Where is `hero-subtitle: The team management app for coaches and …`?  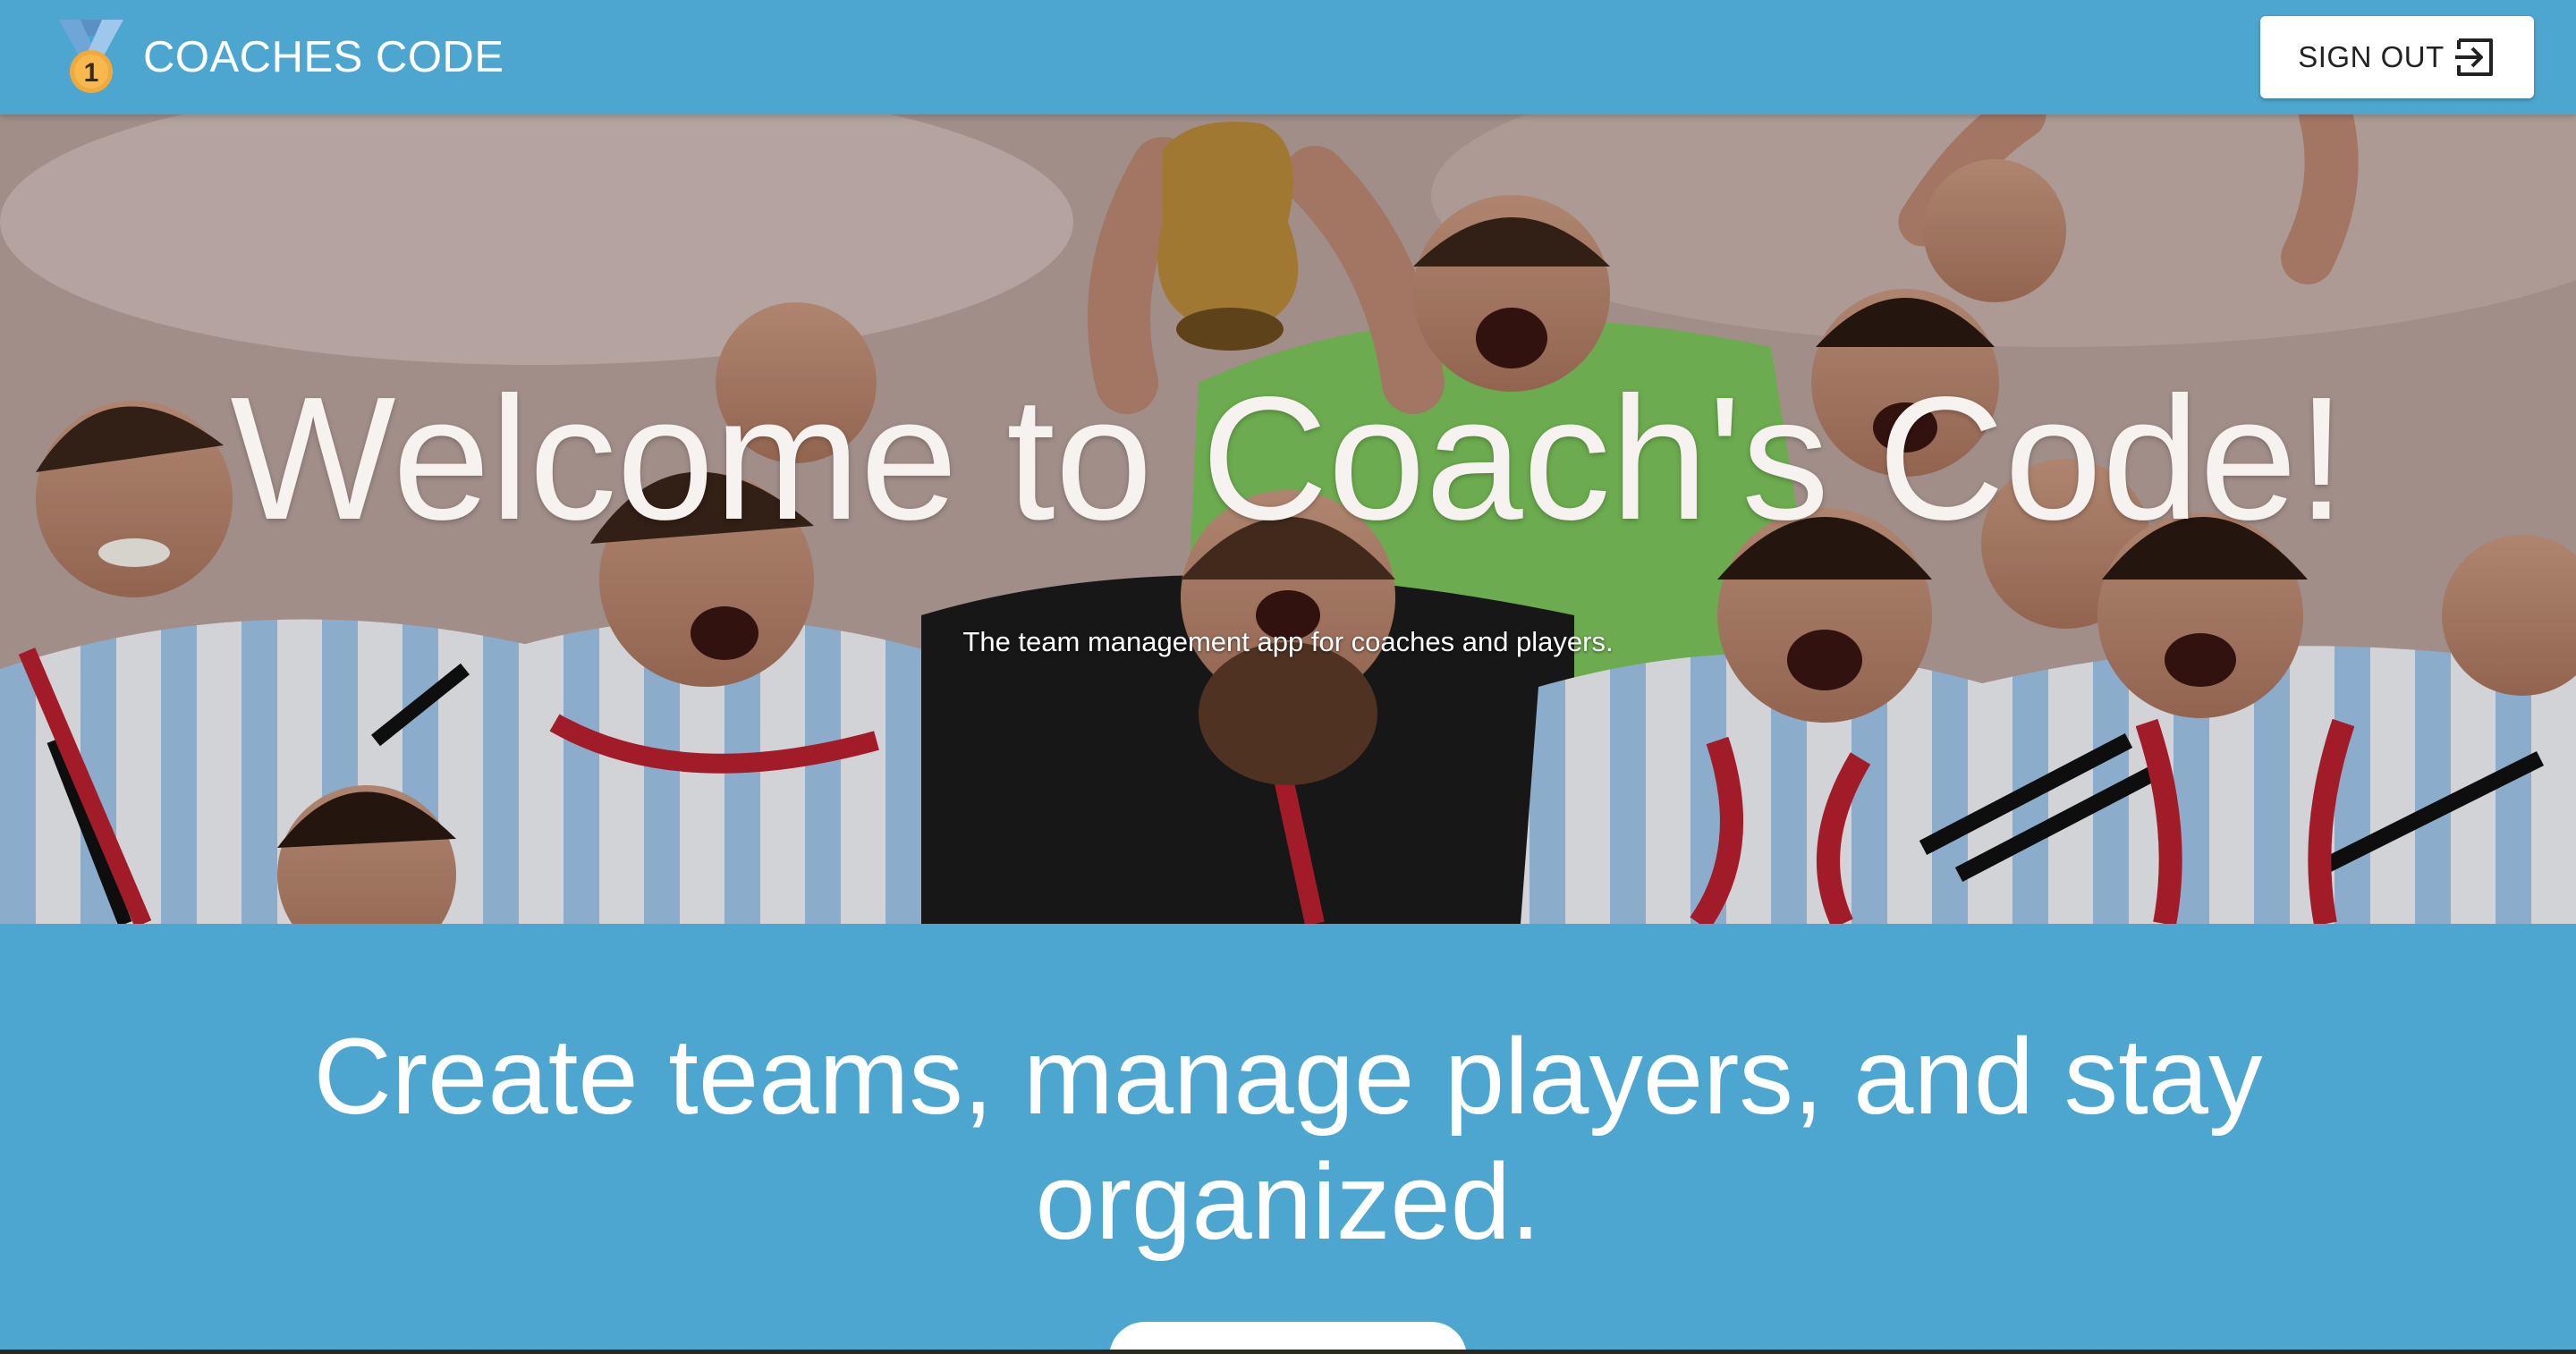
hero-subtitle: The team management app for coaches and … is located at coordinates (1288, 641).